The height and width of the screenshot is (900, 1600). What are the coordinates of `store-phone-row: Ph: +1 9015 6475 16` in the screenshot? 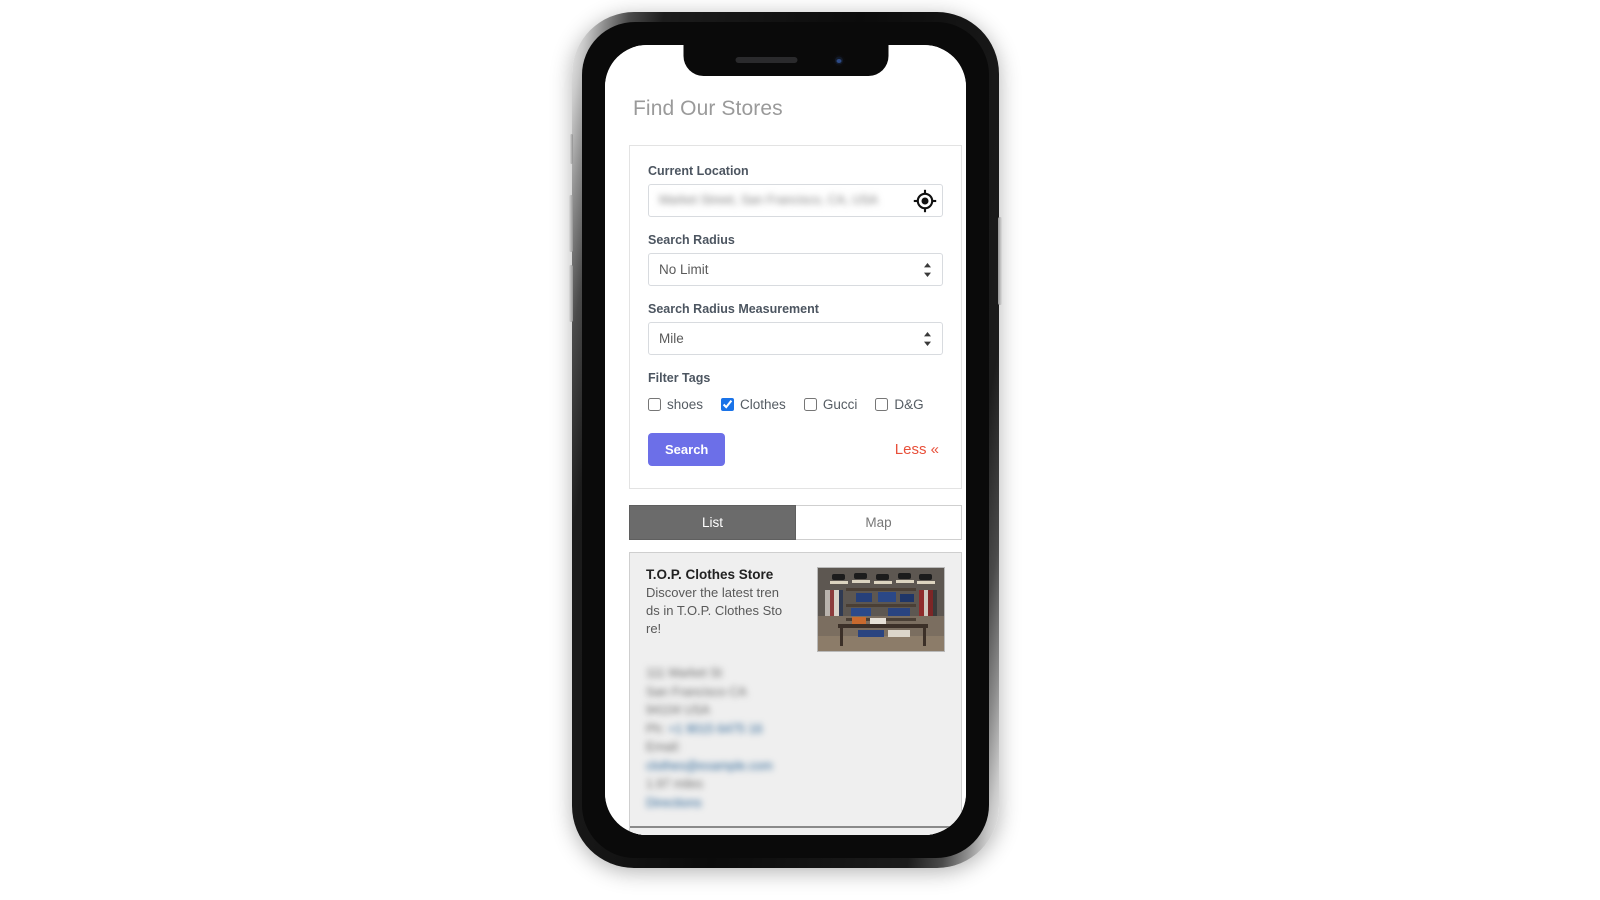 It's located at (795, 729).